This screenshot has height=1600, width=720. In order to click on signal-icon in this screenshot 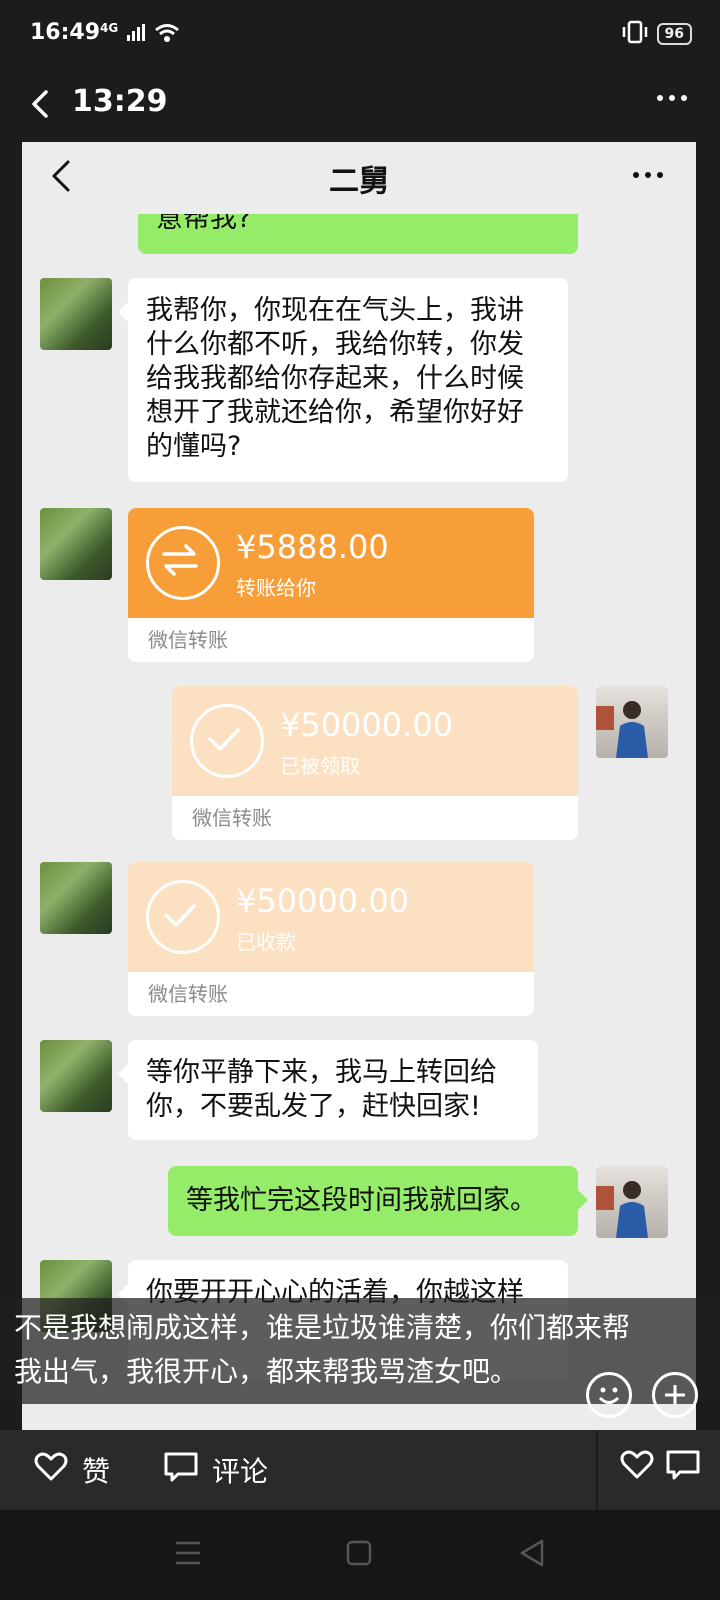, I will do `click(136, 35)`.